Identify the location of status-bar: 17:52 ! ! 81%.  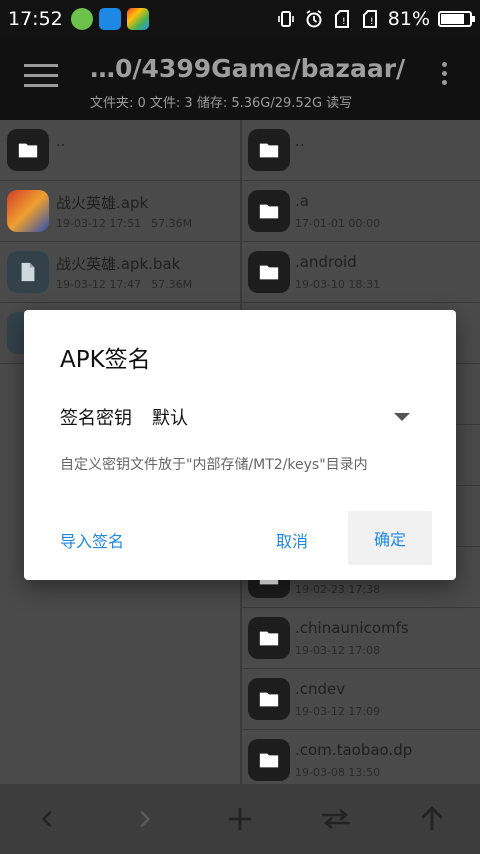
(240, 19).